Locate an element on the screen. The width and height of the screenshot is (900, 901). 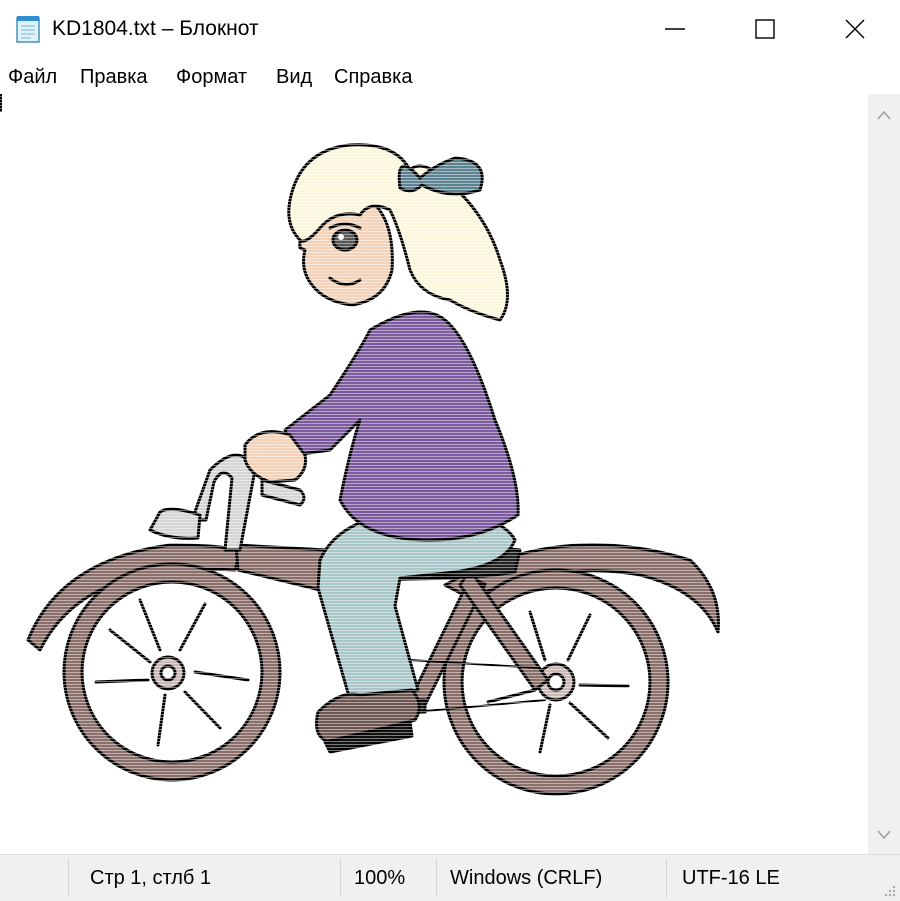
menu-format: Формат is located at coordinates (211, 77).